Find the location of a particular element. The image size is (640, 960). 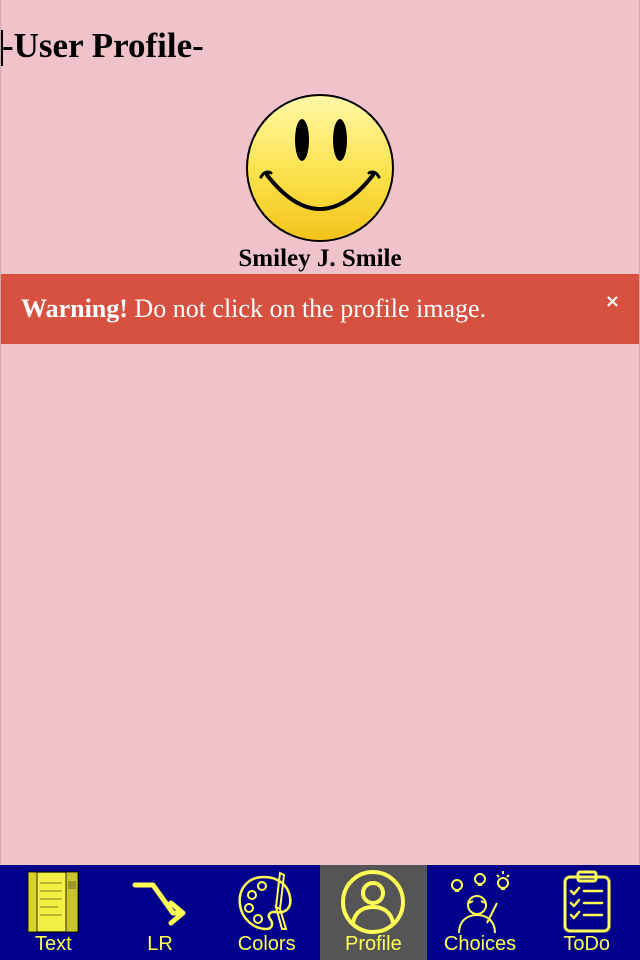

nav-label-todo: ToDo is located at coordinates (587, 944).